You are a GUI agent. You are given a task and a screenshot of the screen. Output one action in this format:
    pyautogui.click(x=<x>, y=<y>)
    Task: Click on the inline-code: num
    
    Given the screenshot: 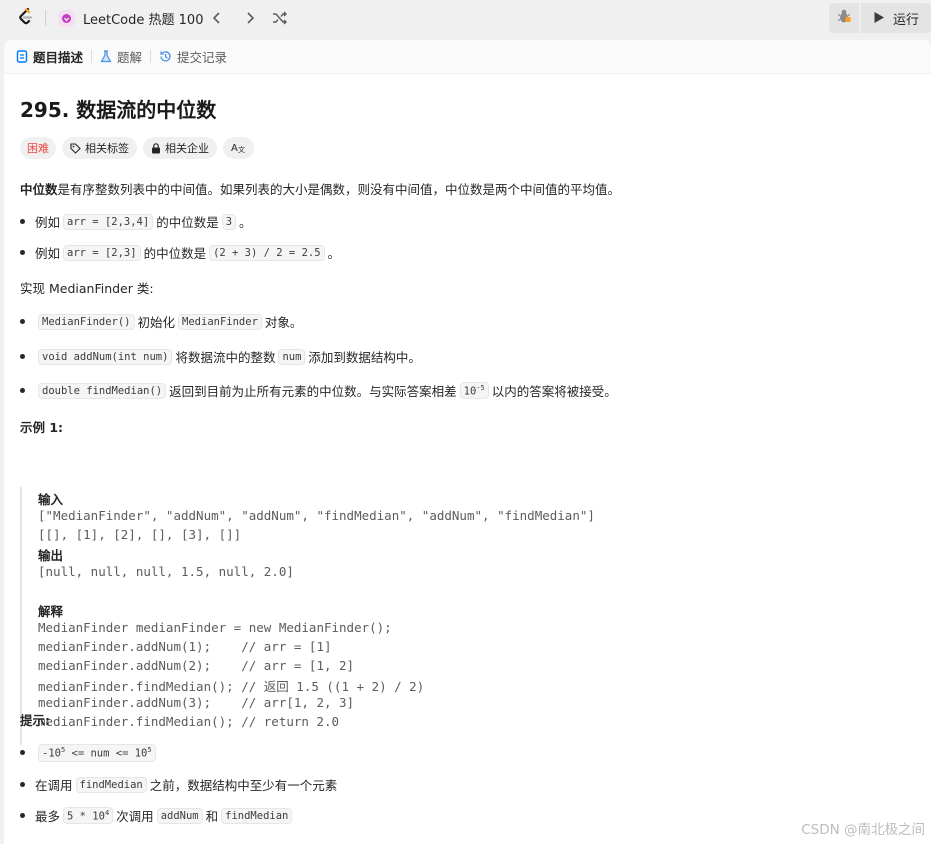 What is the action you would take?
    pyautogui.click(x=292, y=356)
    